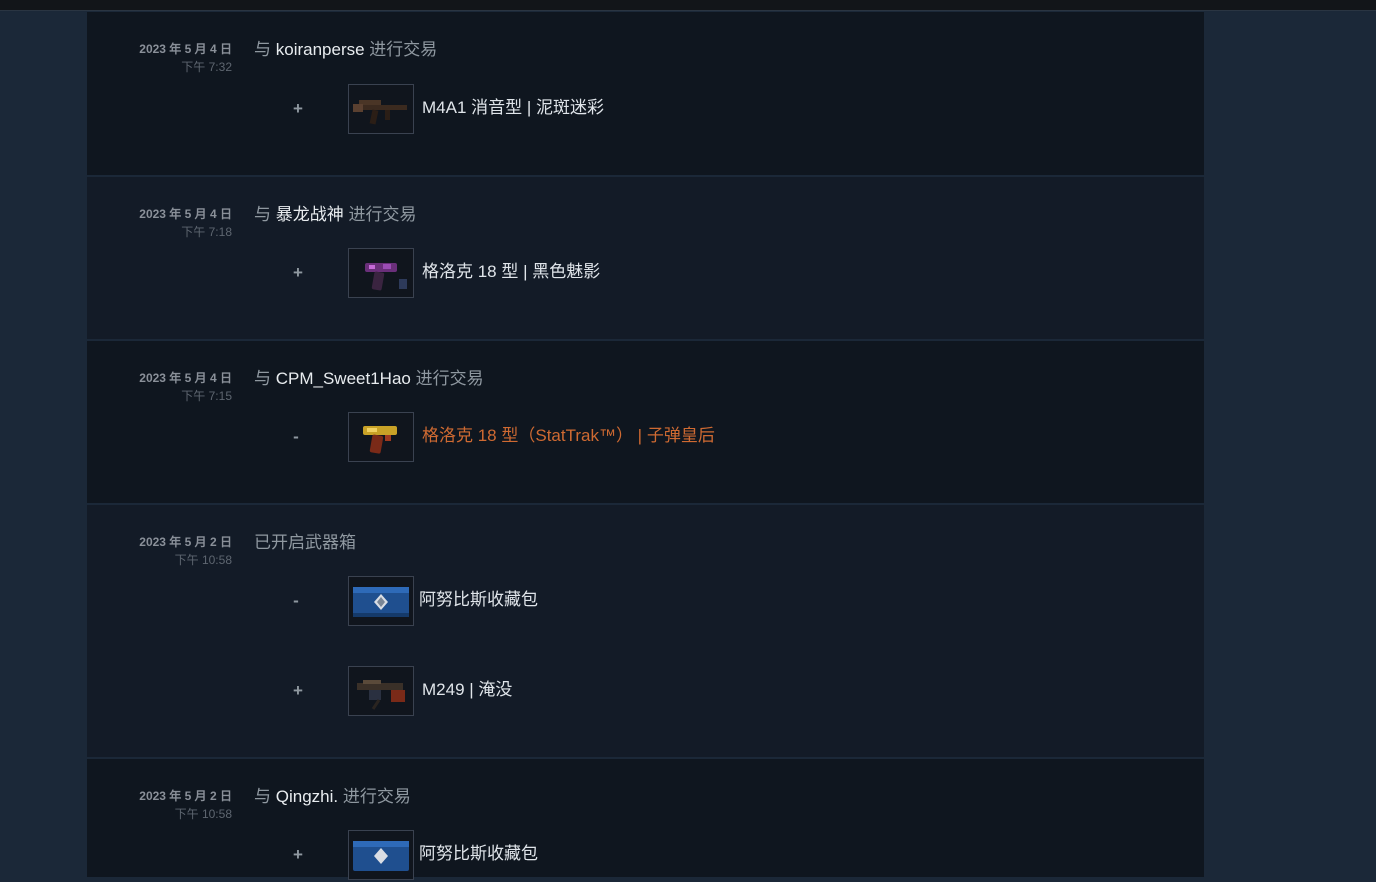 This screenshot has height=882, width=1376. I want to click on history-date: 2023 年 5 月 4 日 下午 7:15, so click(159, 387).